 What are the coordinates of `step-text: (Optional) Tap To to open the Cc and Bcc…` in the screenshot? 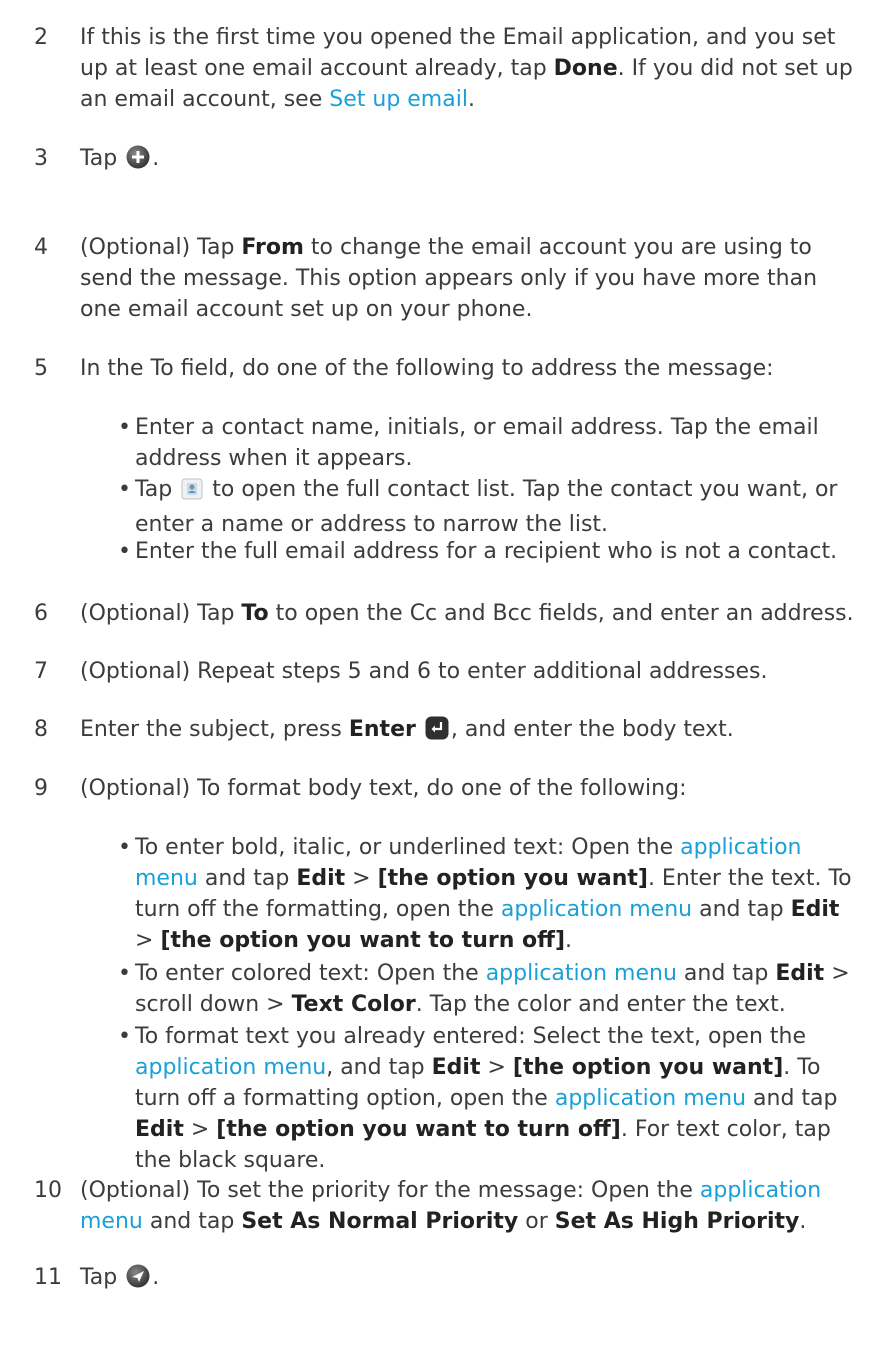 It's located at (467, 613).